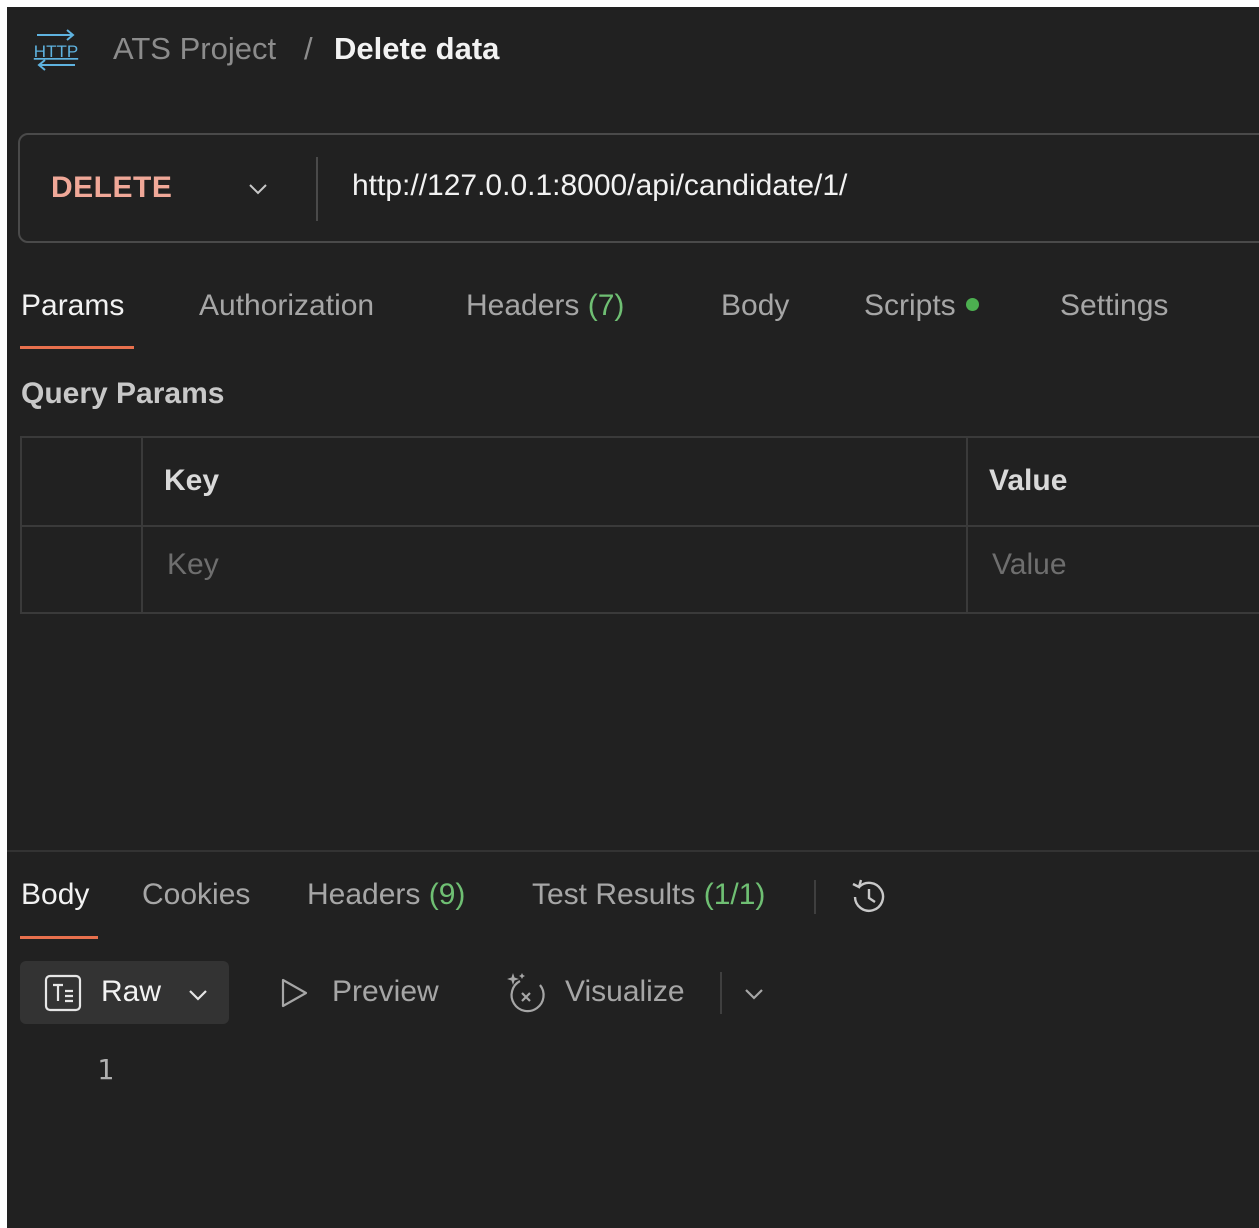 This screenshot has height=1228, width=1259. I want to click on tab-params: Params, so click(72, 306).